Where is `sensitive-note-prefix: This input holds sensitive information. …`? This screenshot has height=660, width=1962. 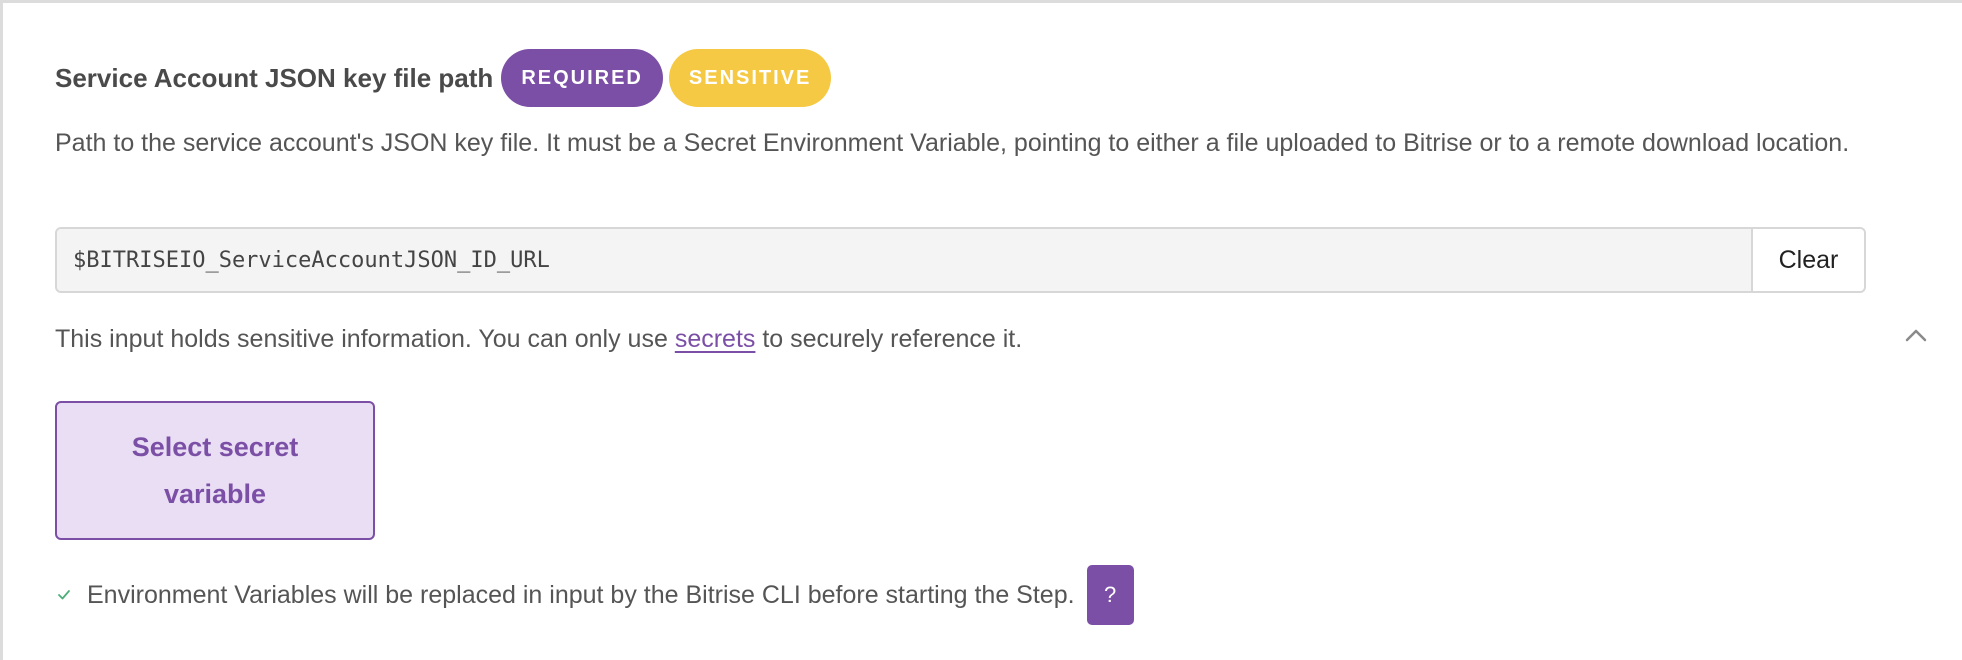
sensitive-note-prefix: This input holds sensitive information. … is located at coordinates (365, 339).